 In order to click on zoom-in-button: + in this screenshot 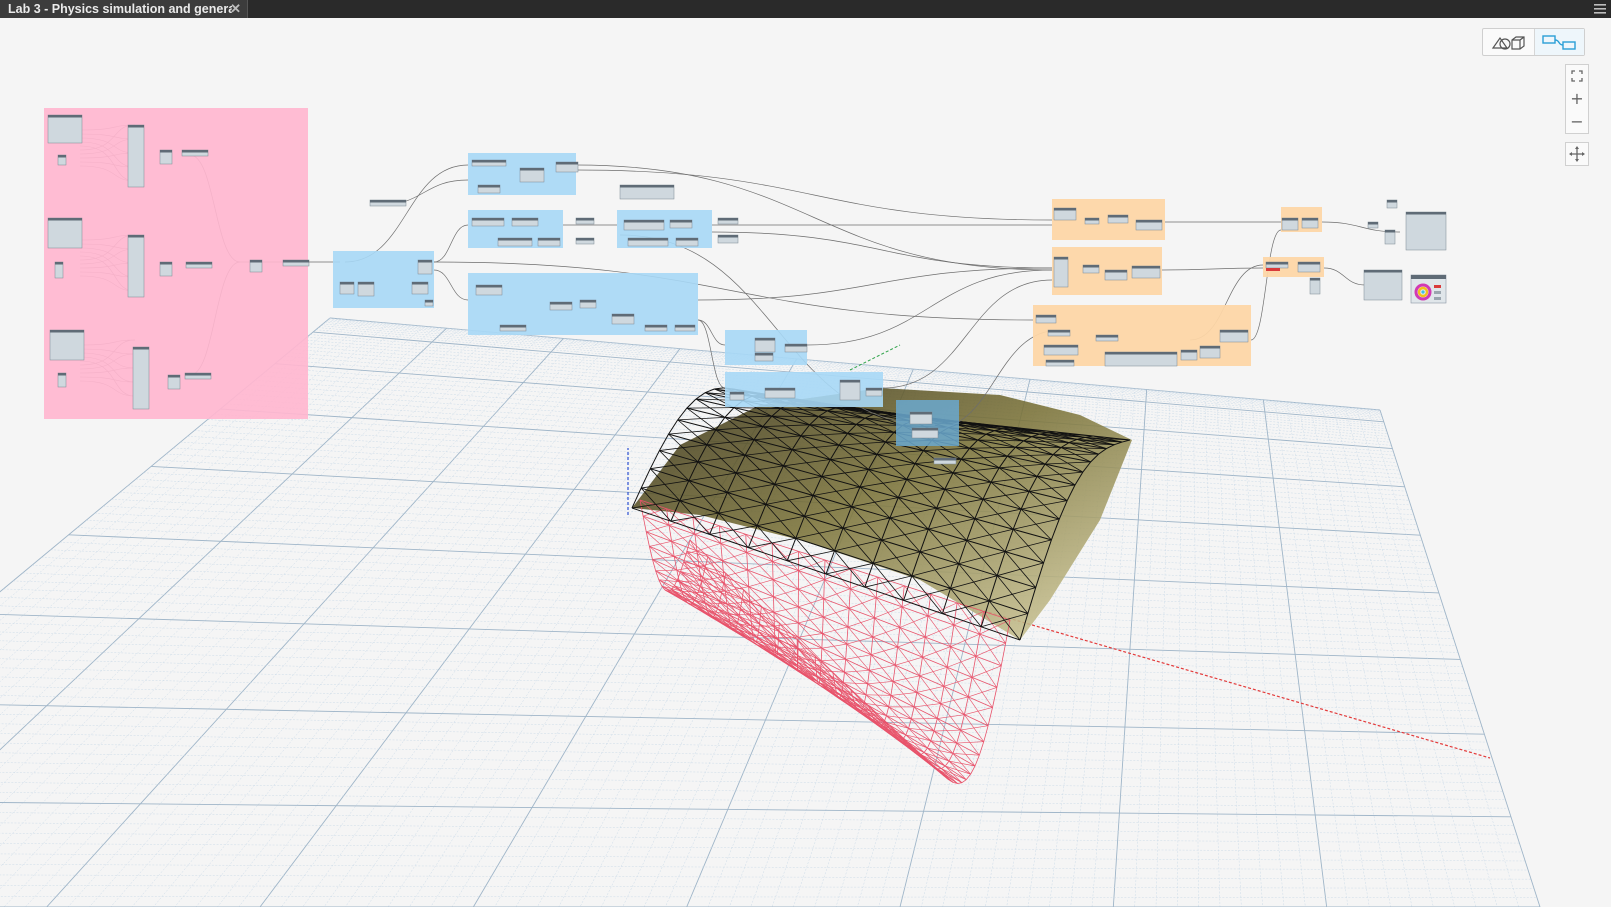, I will do `click(1577, 99)`.